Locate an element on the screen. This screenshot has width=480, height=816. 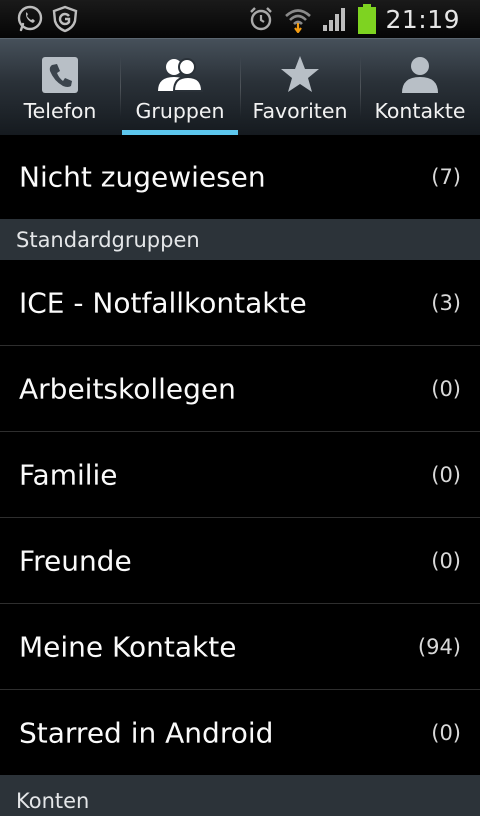
section-title: Standardgruppen is located at coordinates (108, 239).